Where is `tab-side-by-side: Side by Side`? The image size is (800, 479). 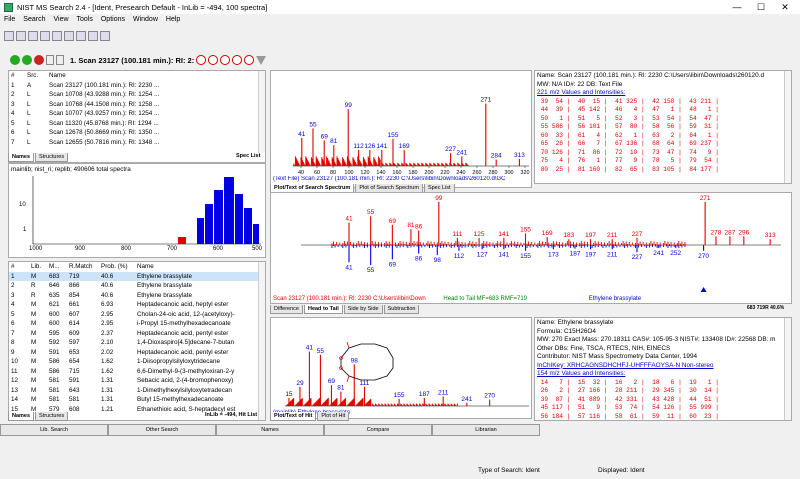
tab-side-by-side: Side by Side is located at coordinates (363, 309).